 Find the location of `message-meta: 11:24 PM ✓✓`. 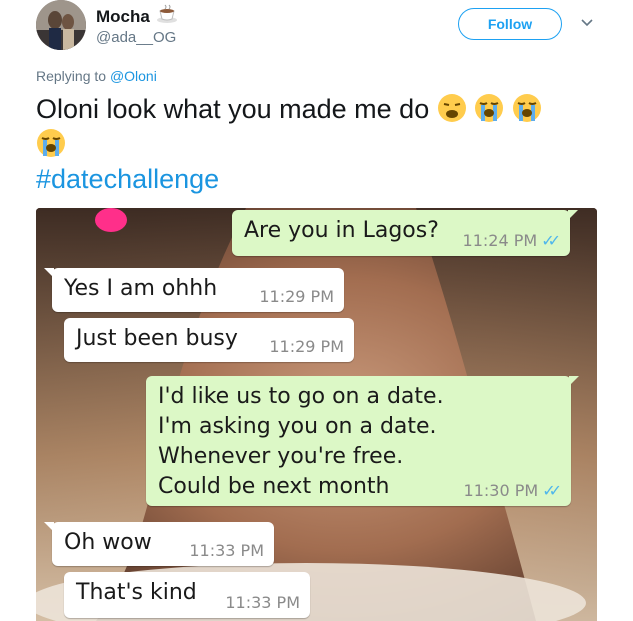

message-meta: 11:24 PM ✓✓ is located at coordinates (511, 240).